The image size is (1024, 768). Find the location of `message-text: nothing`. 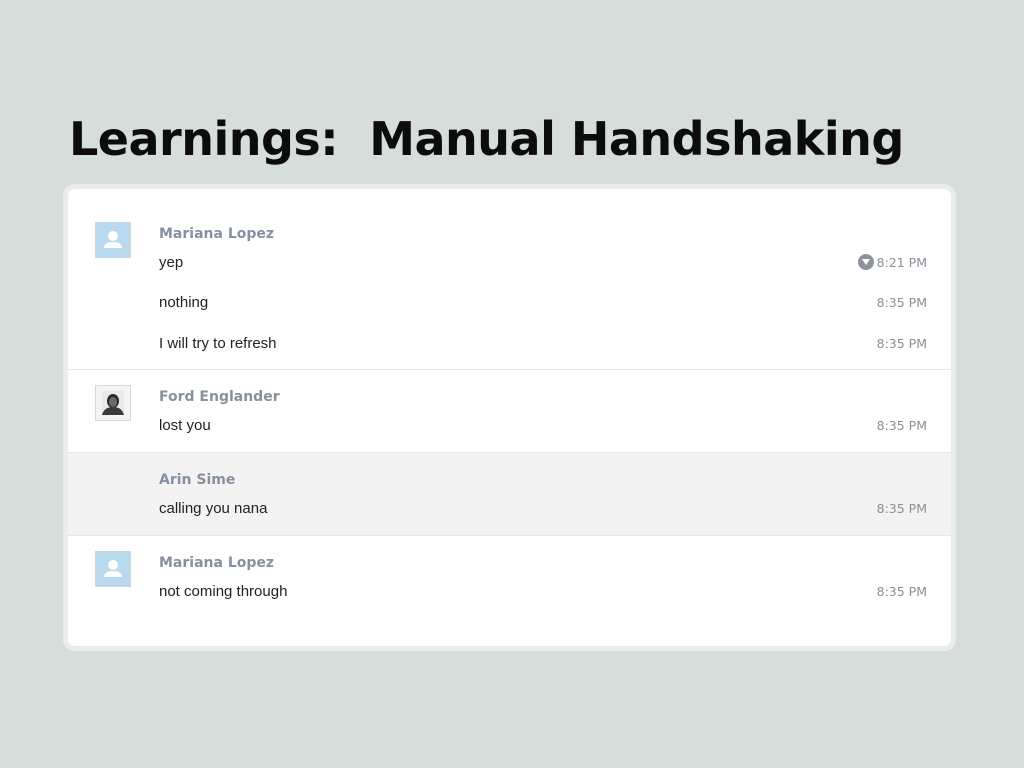

message-text: nothing is located at coordinates (184, 302).